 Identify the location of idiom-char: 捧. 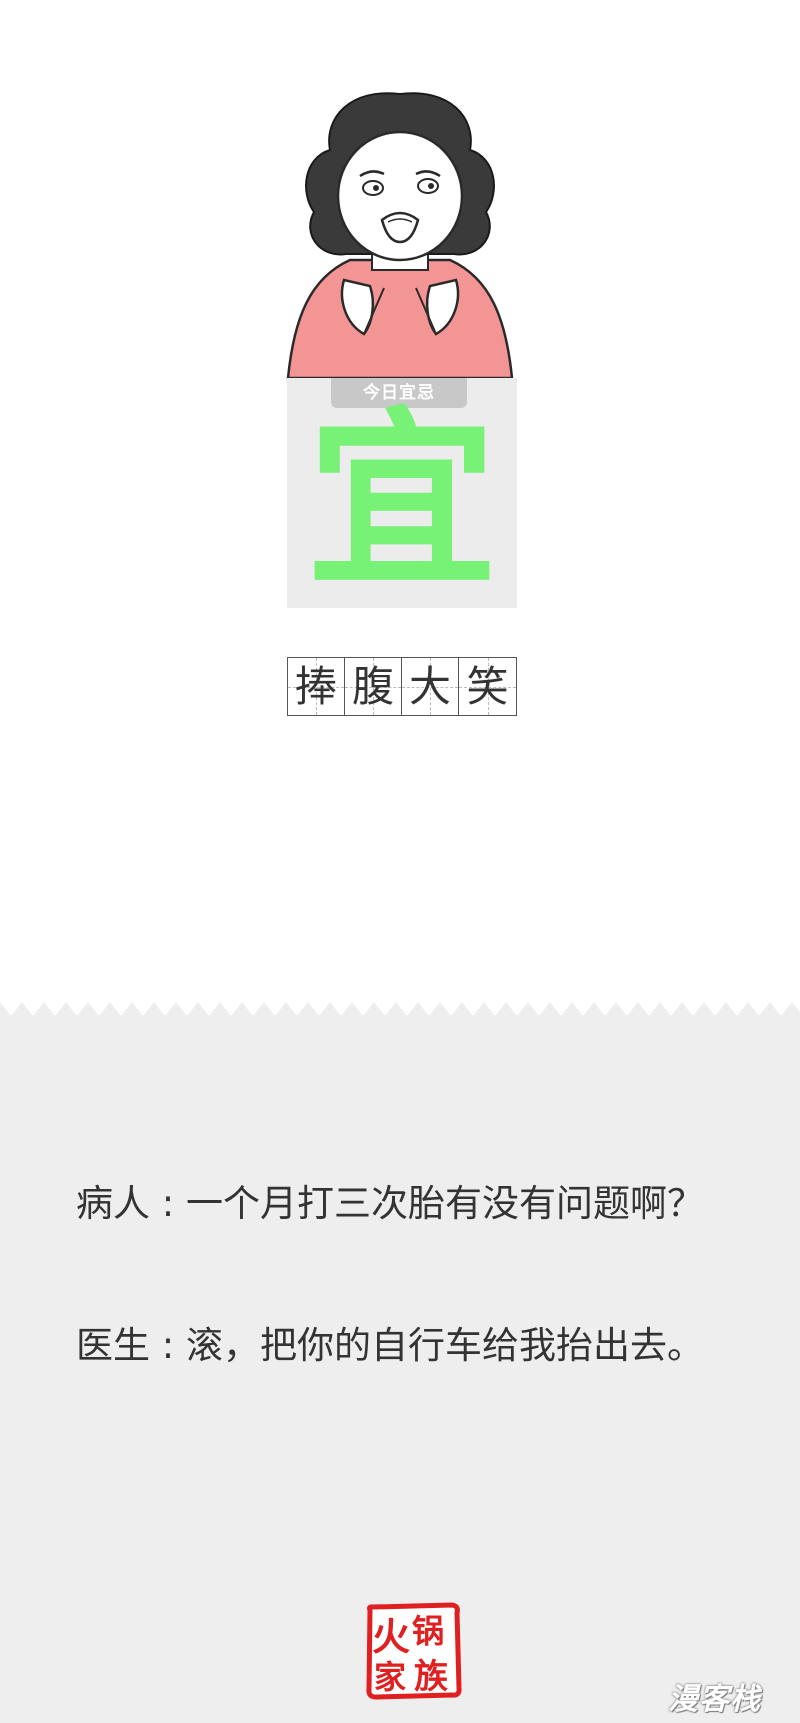
(315, 686).